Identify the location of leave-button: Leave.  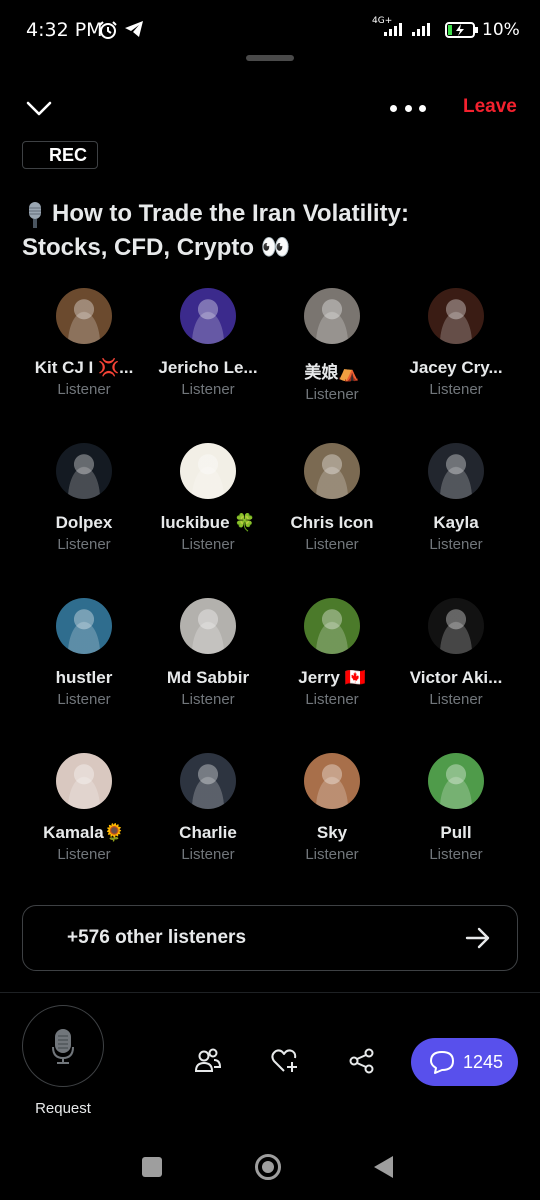
(490, 107).